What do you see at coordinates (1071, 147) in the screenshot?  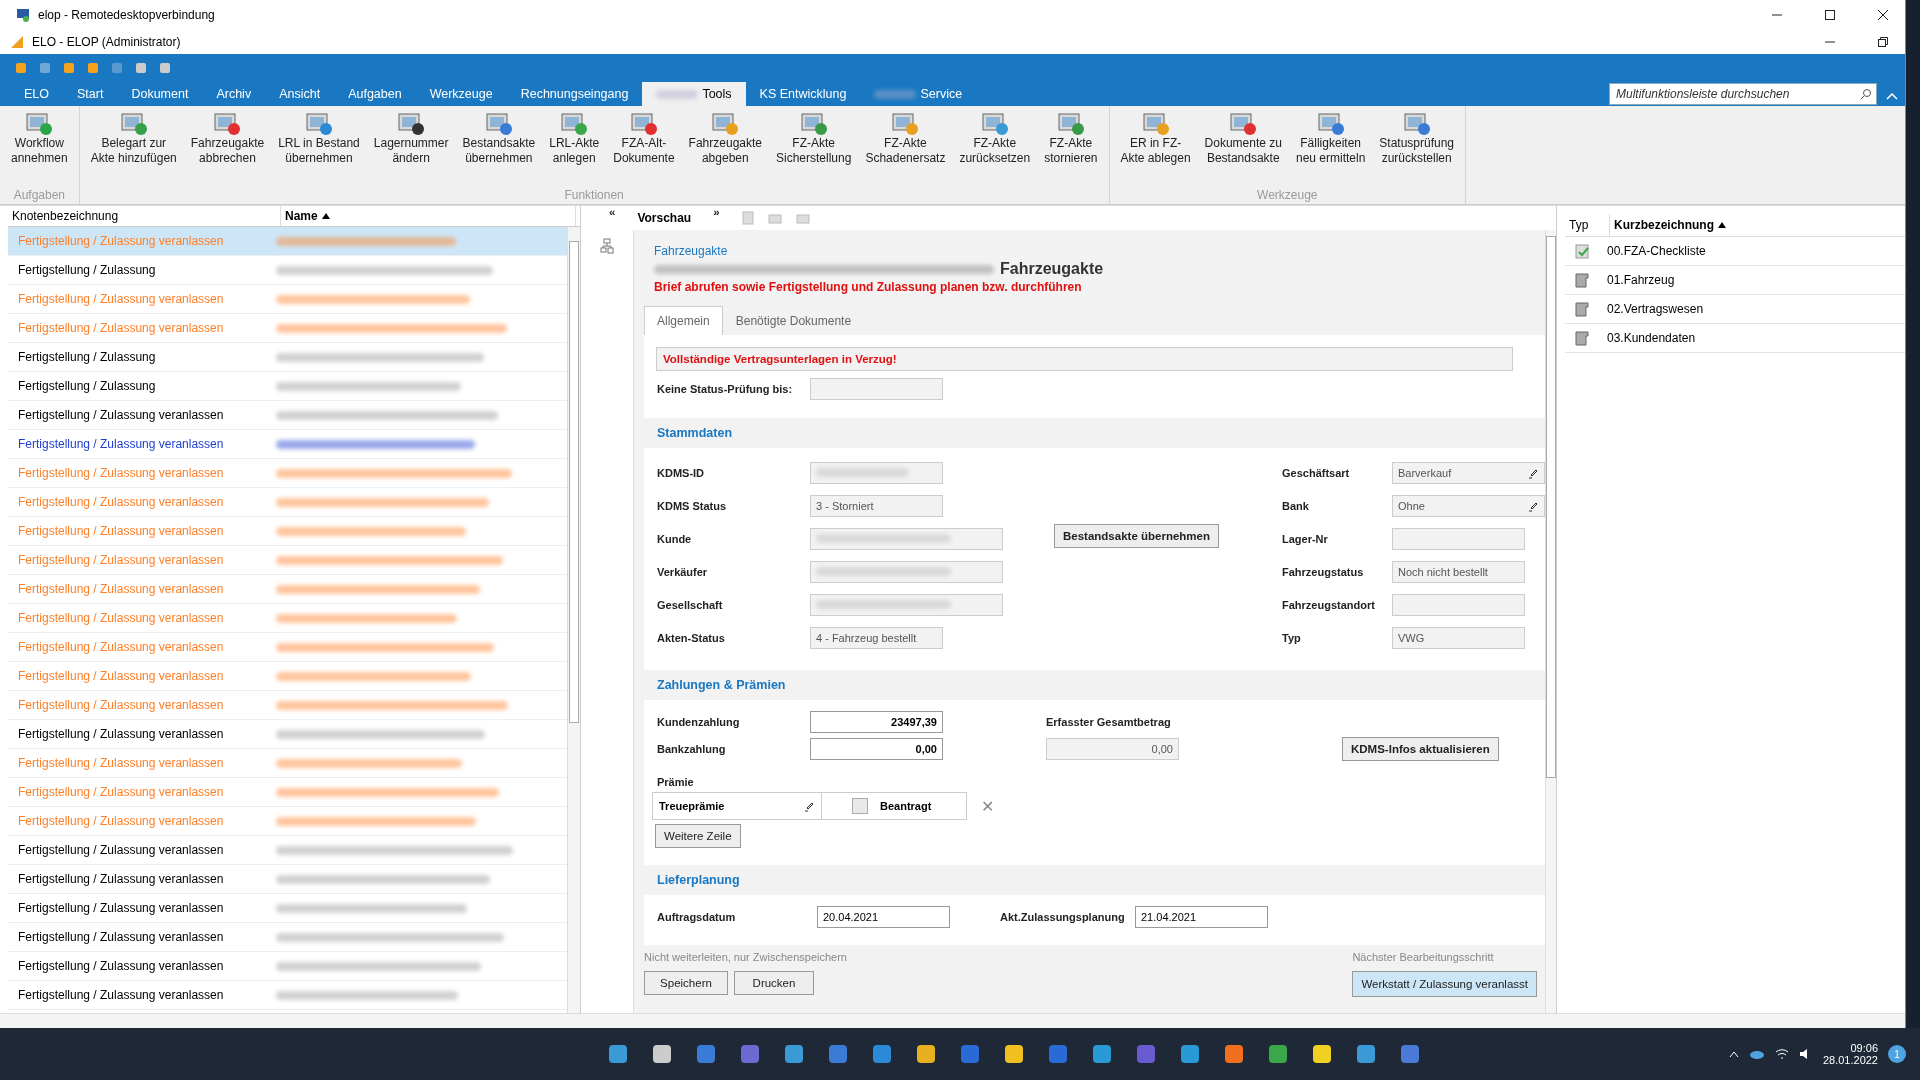 I see `ribbon-button: FZ-Akte stornieren` at bounding box center [1071, 147].